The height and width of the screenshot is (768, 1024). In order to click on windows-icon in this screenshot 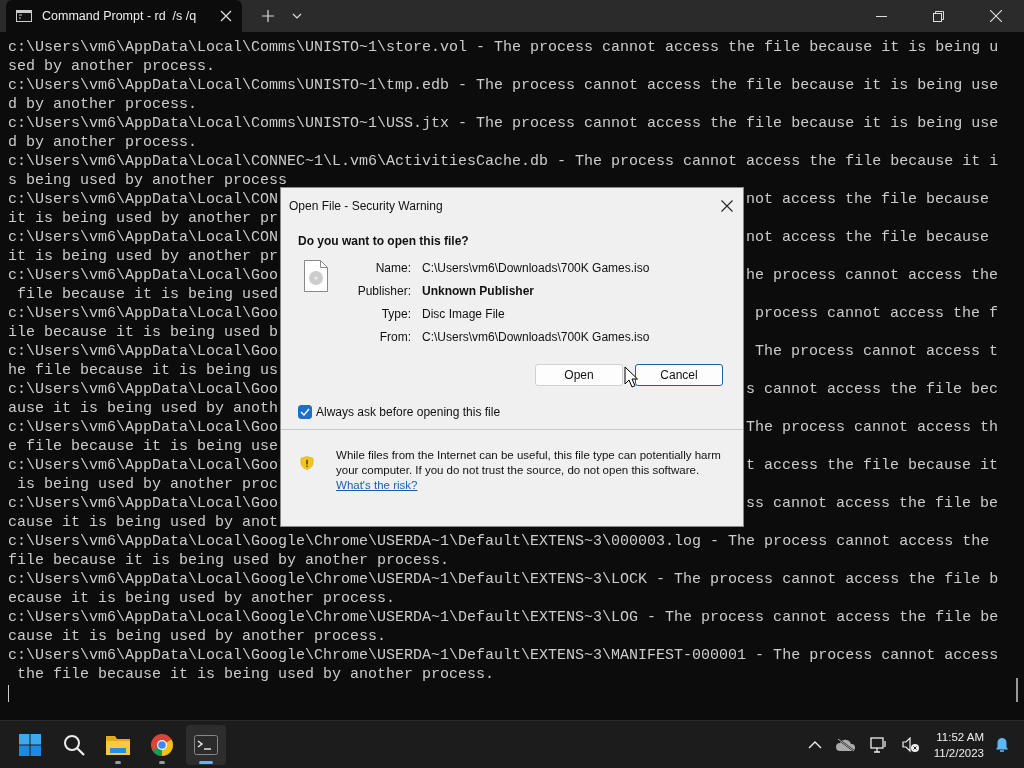, I will do `click(30, 744)`.